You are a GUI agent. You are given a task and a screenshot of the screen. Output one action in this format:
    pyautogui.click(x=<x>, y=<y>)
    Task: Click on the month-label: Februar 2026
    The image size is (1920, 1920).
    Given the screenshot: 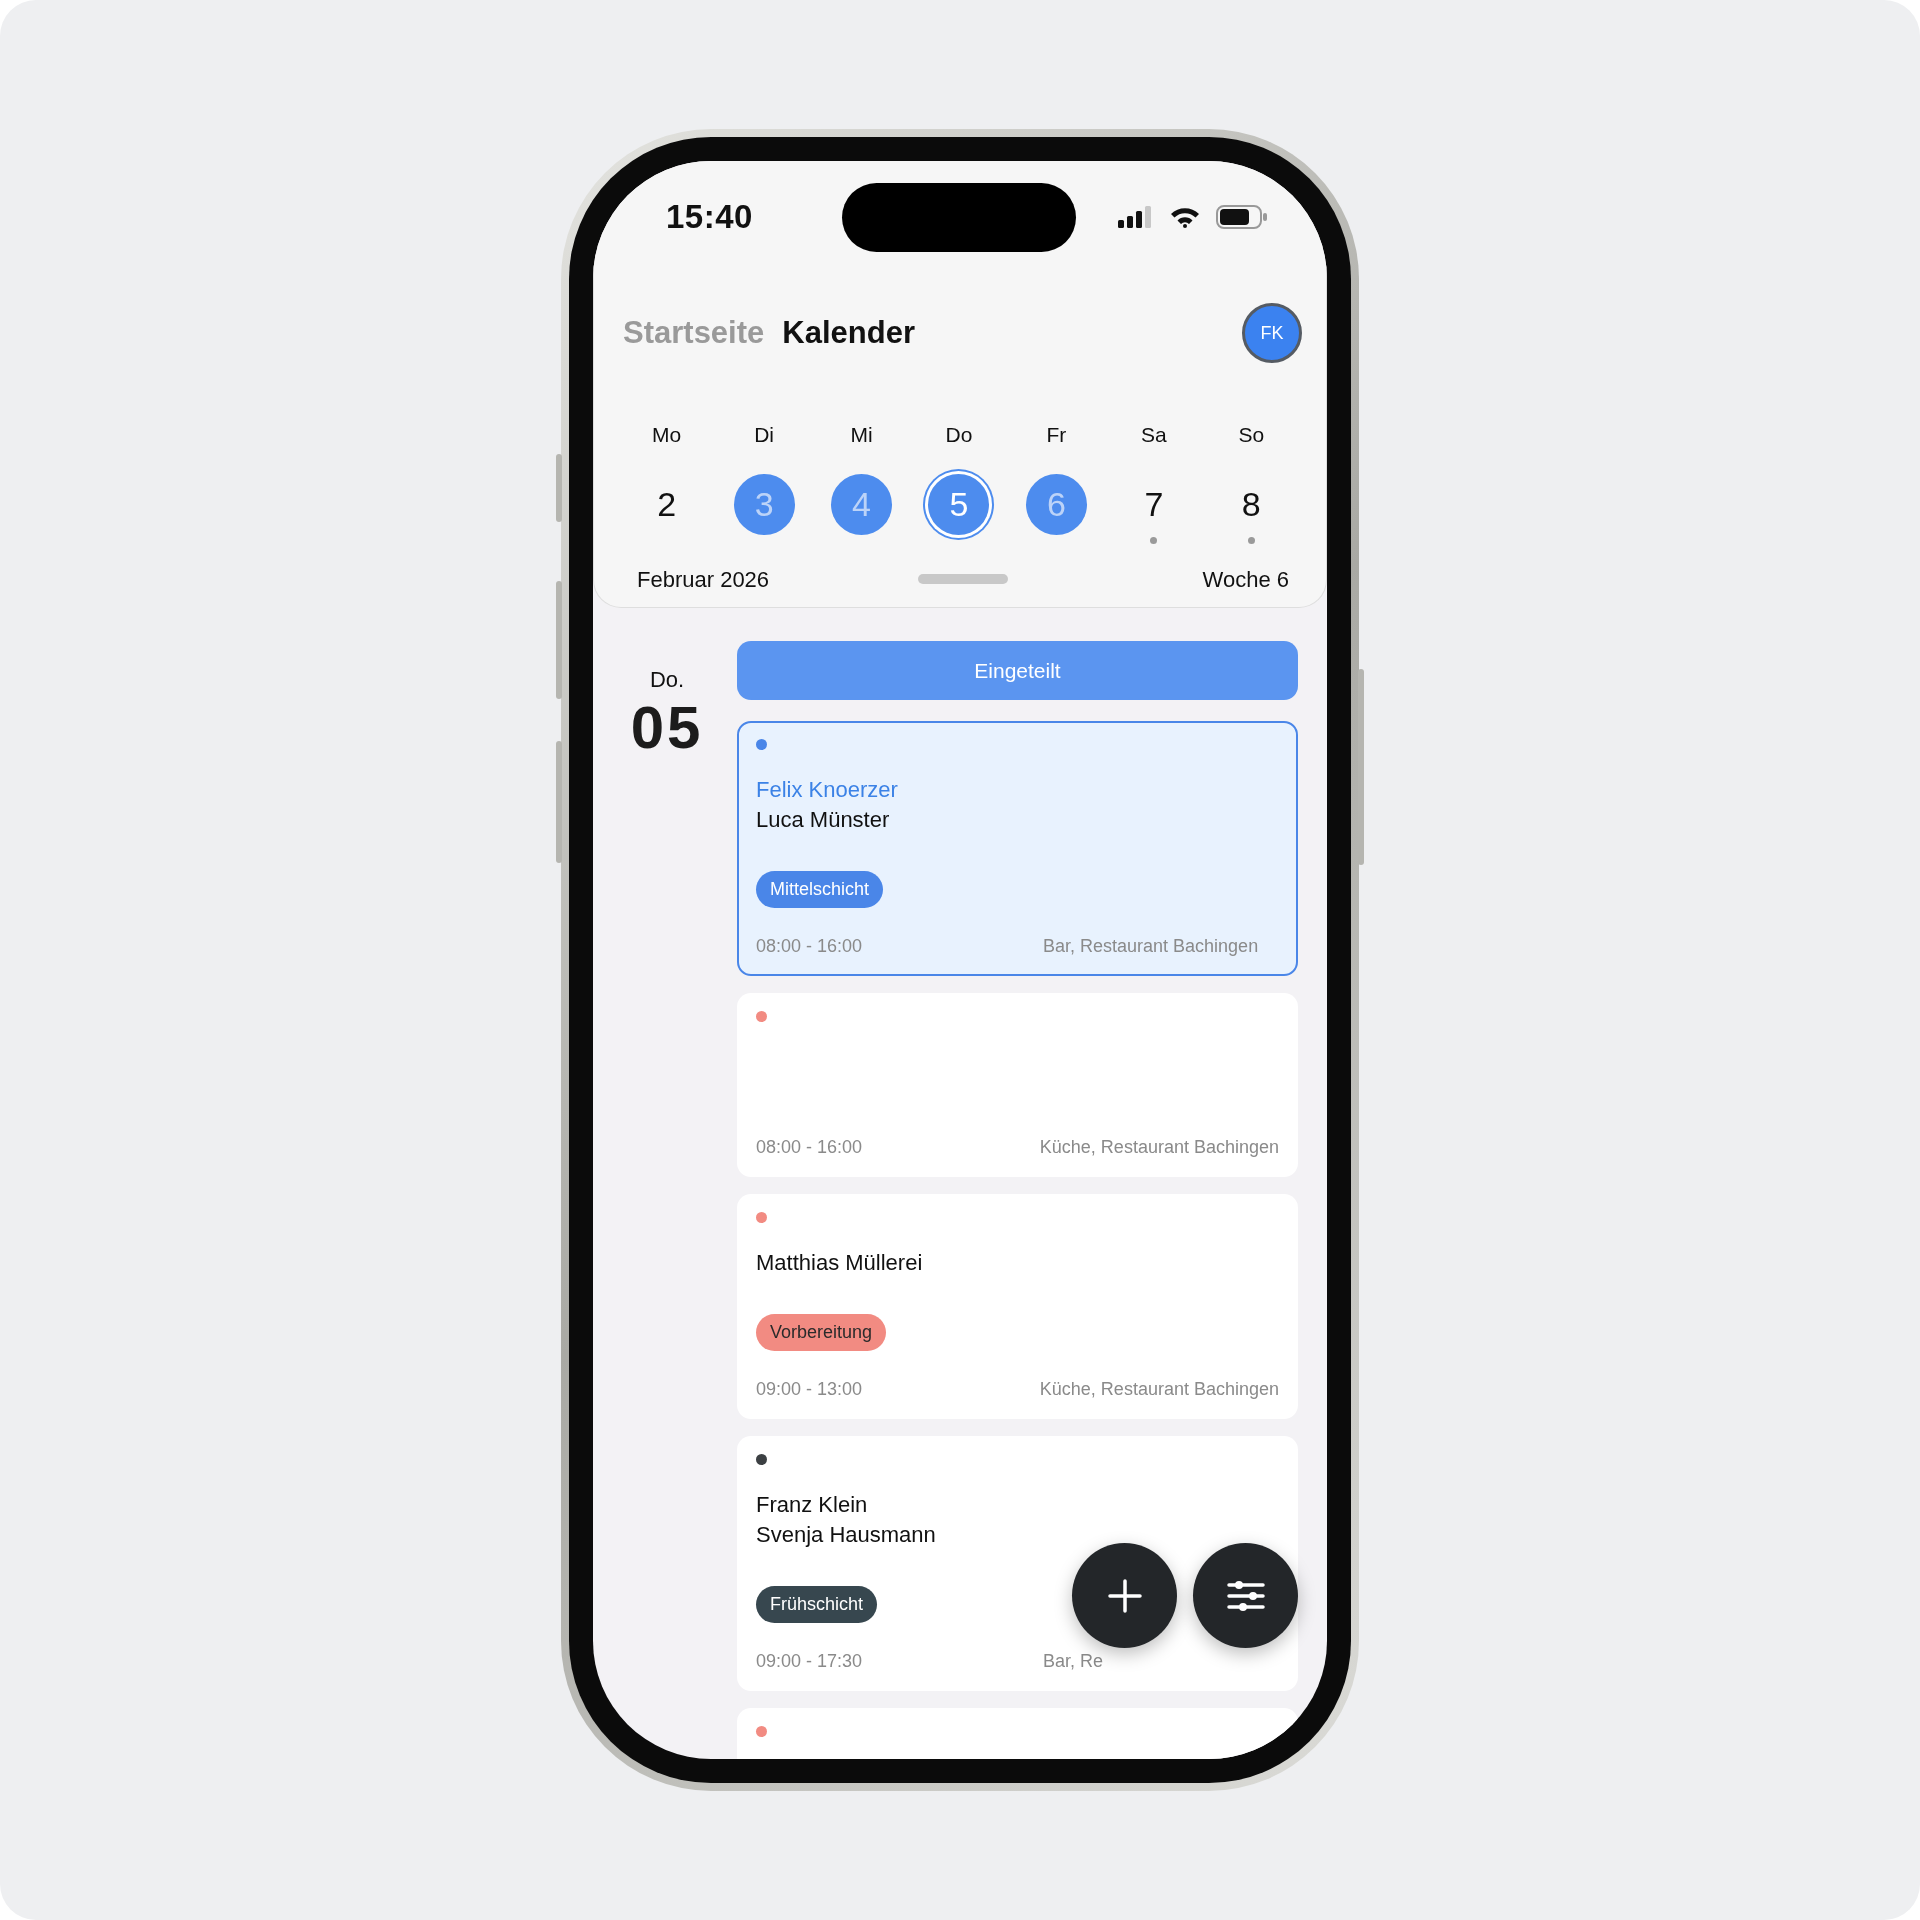 What is the action you would take?
    pyautogui.click(x=704, y=579)
    